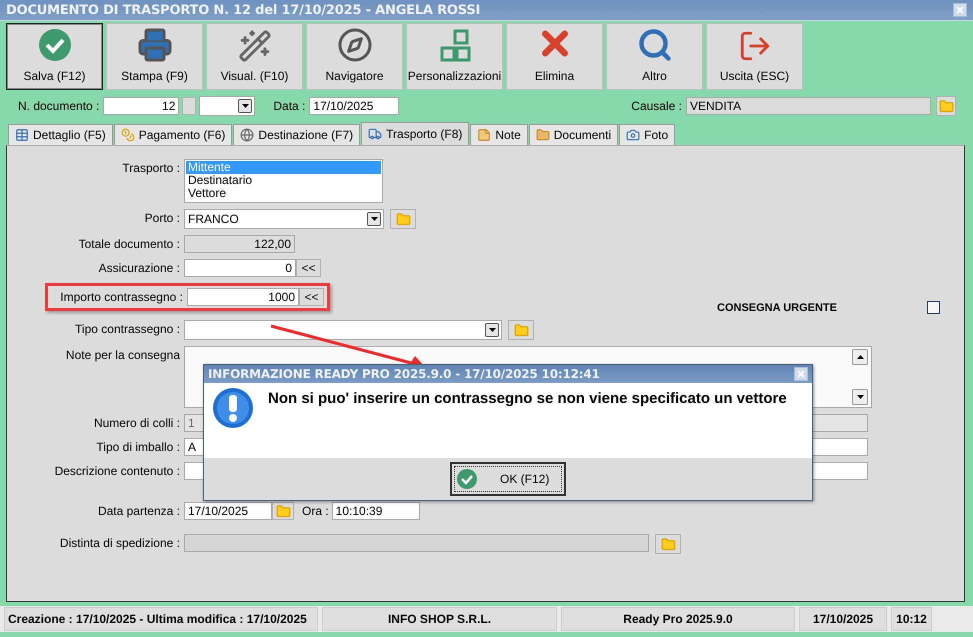  What do you see at coordinates (415, 133) in the screenshot?
I see `tab: Trasporto (F8)` at bounding box center [415, 133].